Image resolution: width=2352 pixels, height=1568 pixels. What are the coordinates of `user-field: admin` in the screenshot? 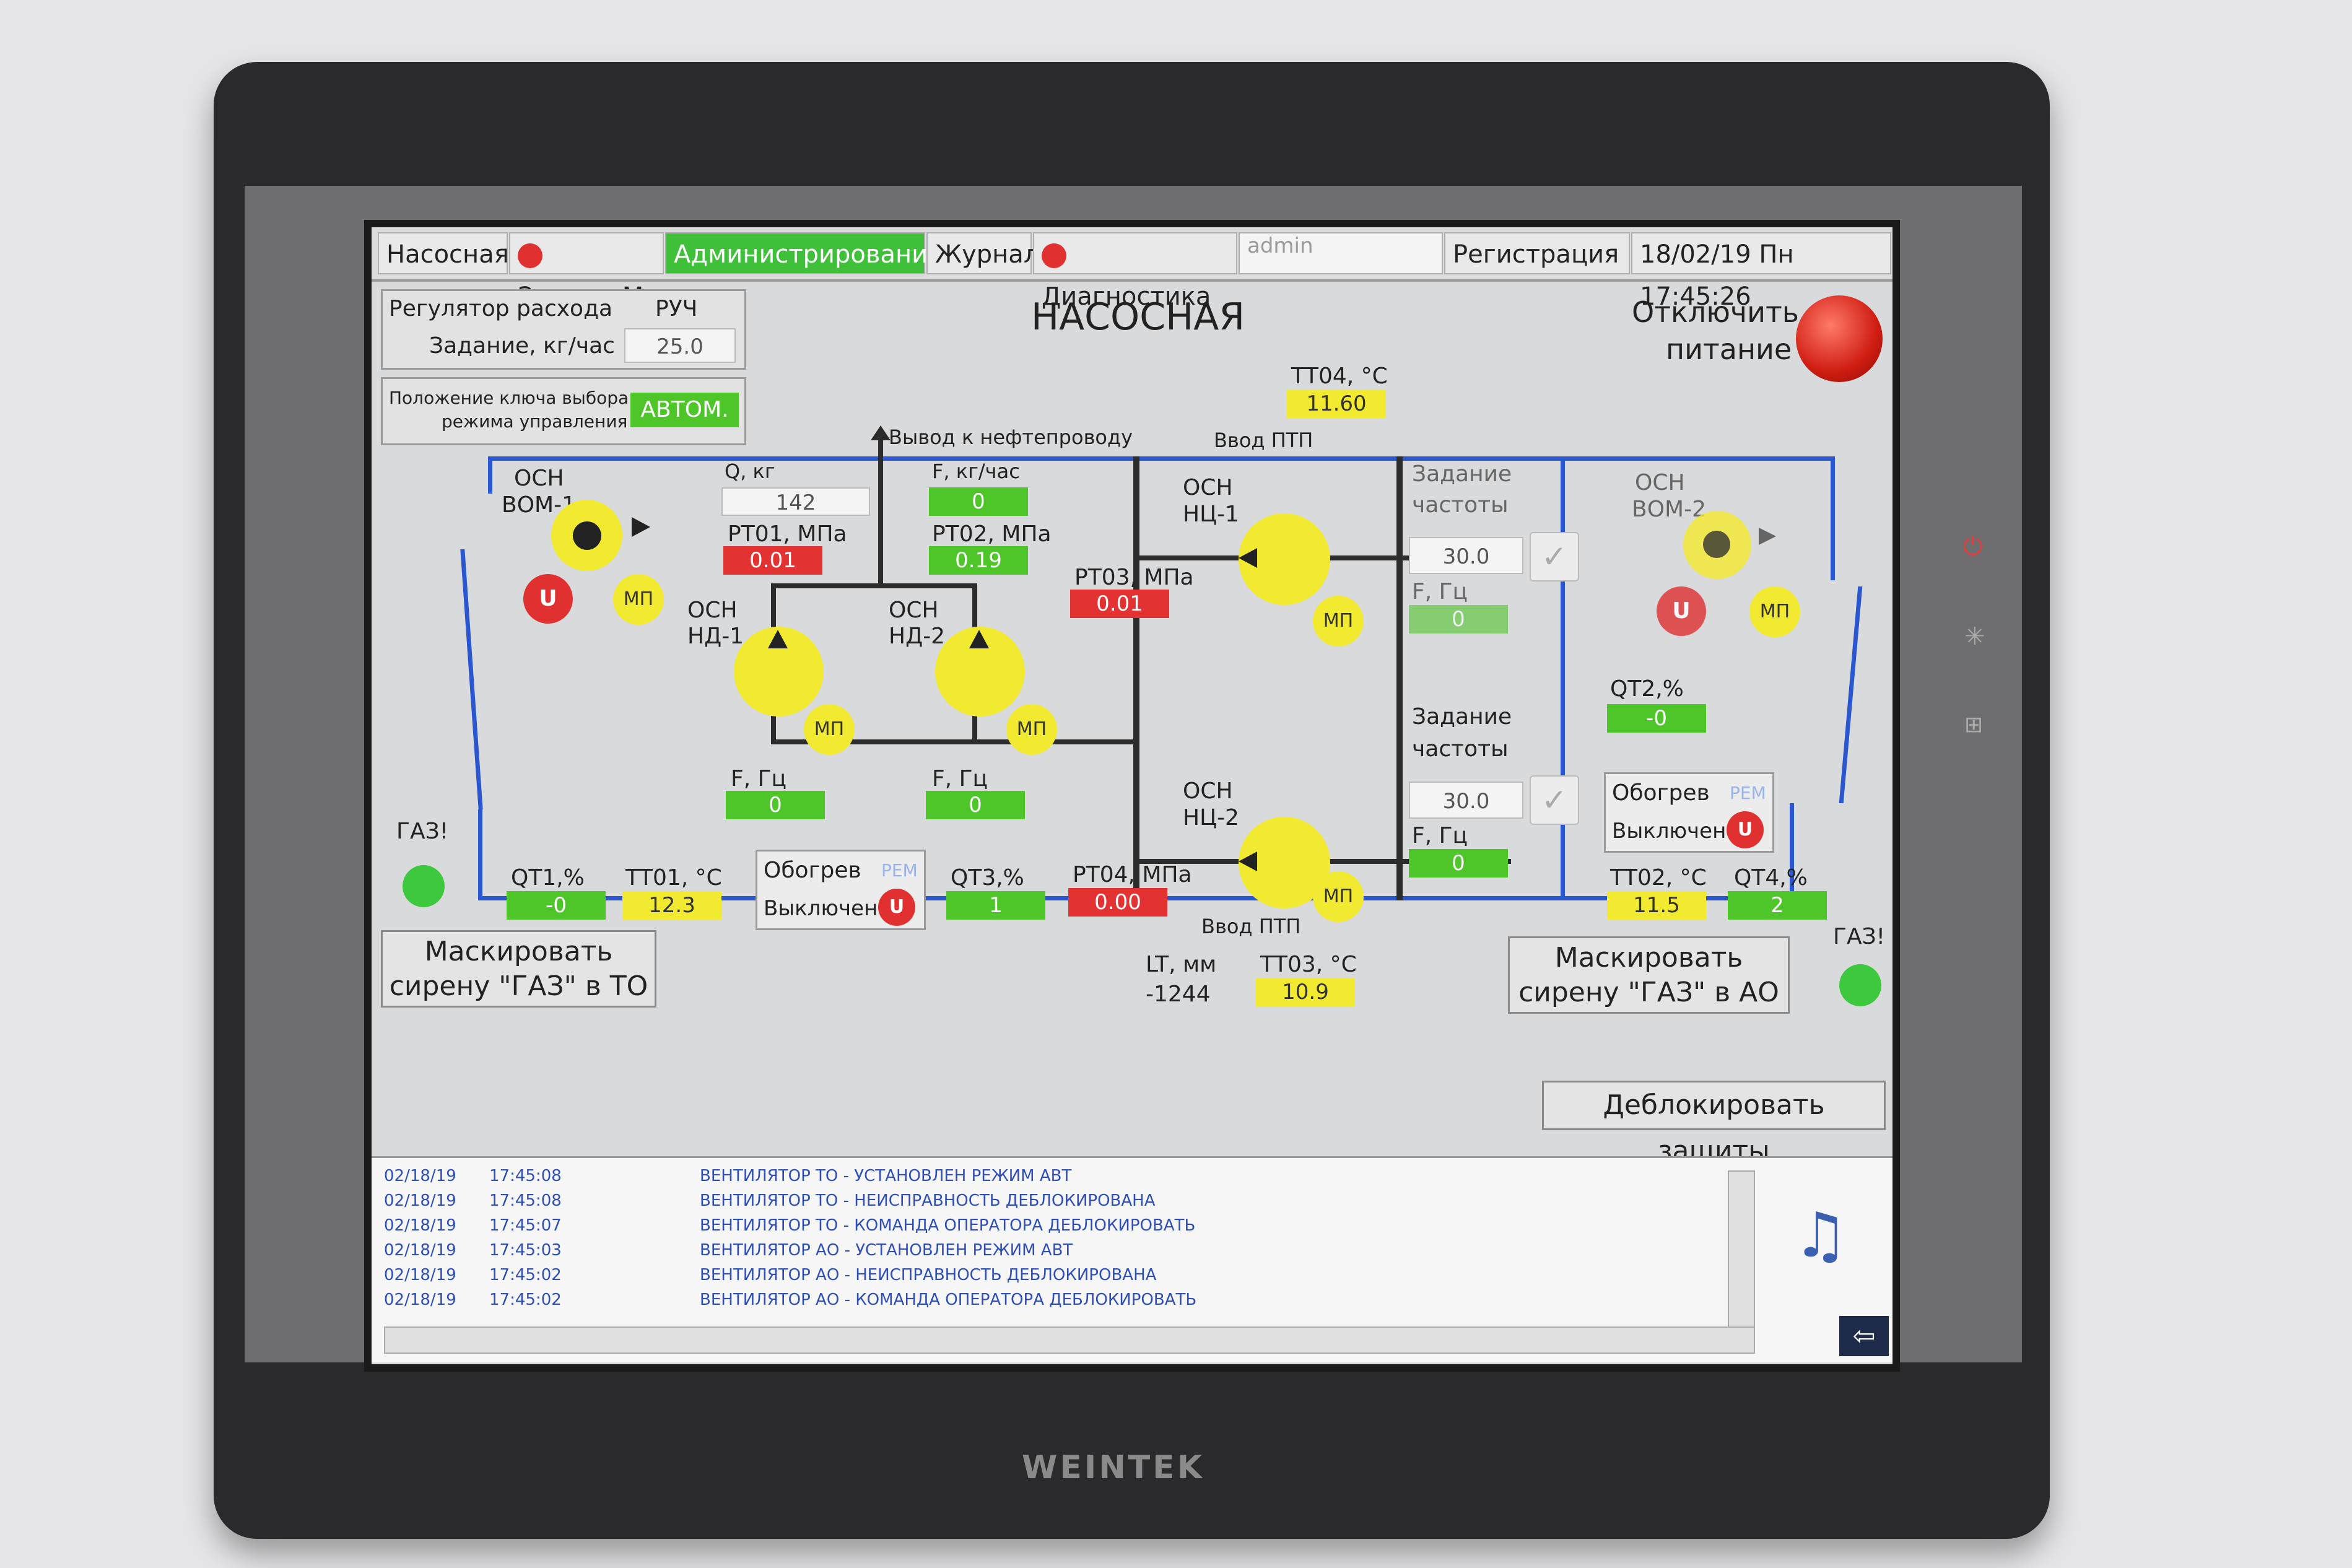 It's located at (1341, 253).